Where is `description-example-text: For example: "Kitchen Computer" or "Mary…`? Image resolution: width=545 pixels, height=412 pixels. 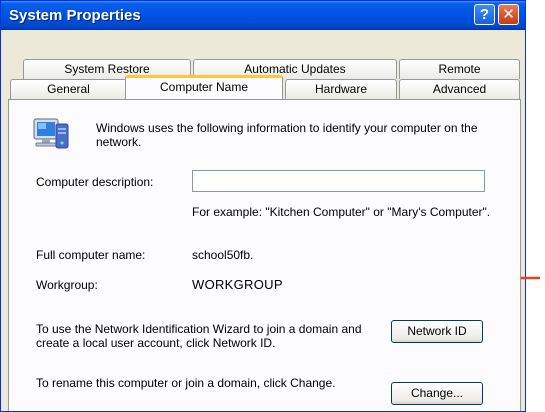 description-example-text: For example: "Kitchen Computer" or "Mary… is located at coordinates (341, 212).